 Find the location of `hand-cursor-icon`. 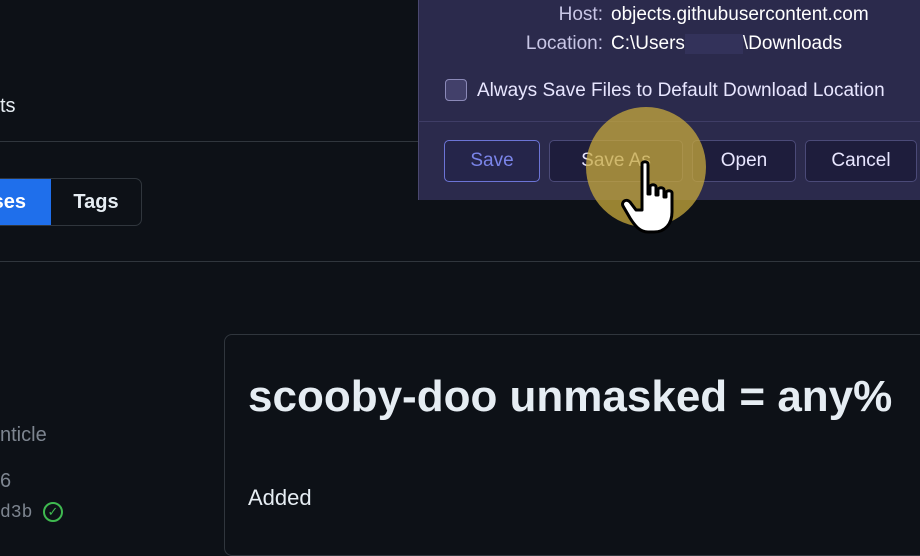

hand-cursor-icon is located at coordinates (647, 197).